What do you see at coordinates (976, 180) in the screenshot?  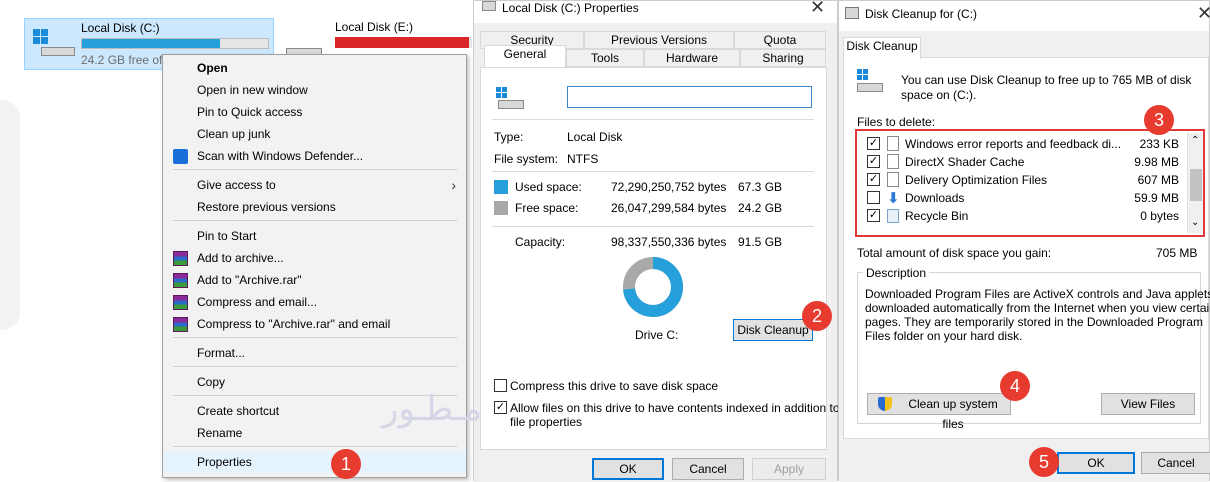 I see `file-category-name: Delivery Optimization Files` at bounding box center [976, 180].